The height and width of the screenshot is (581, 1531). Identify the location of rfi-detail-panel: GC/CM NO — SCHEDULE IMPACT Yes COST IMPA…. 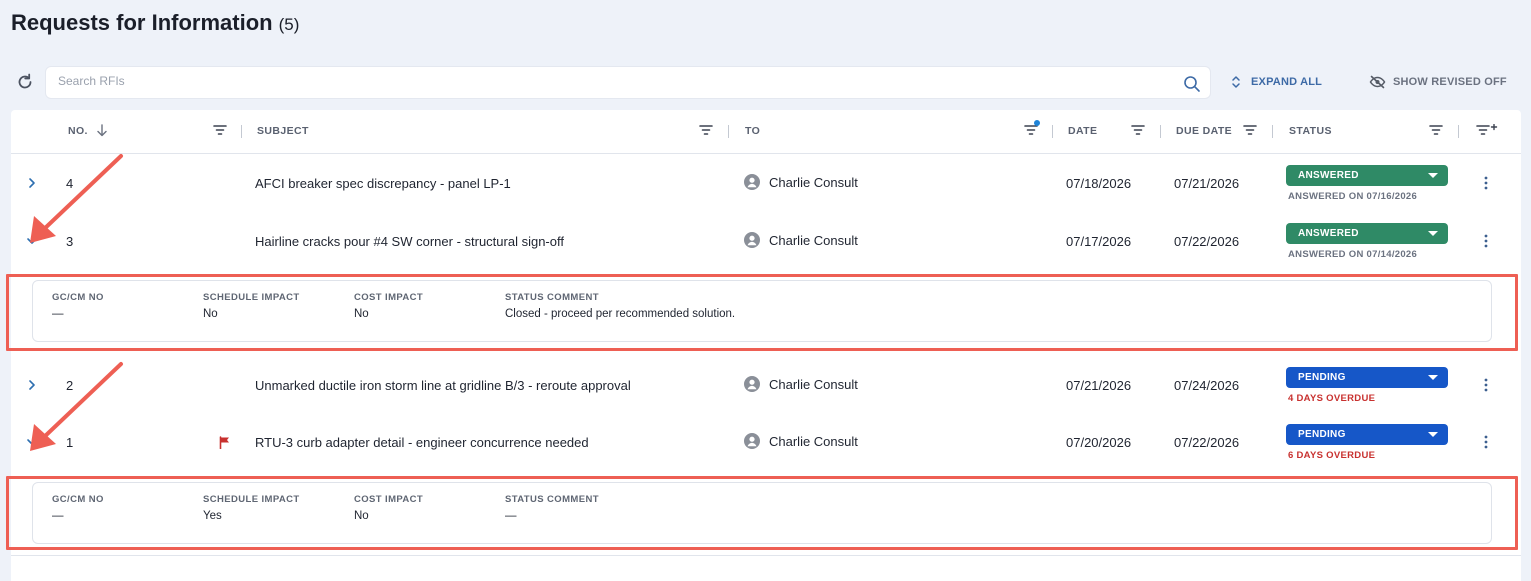
(762, 513).